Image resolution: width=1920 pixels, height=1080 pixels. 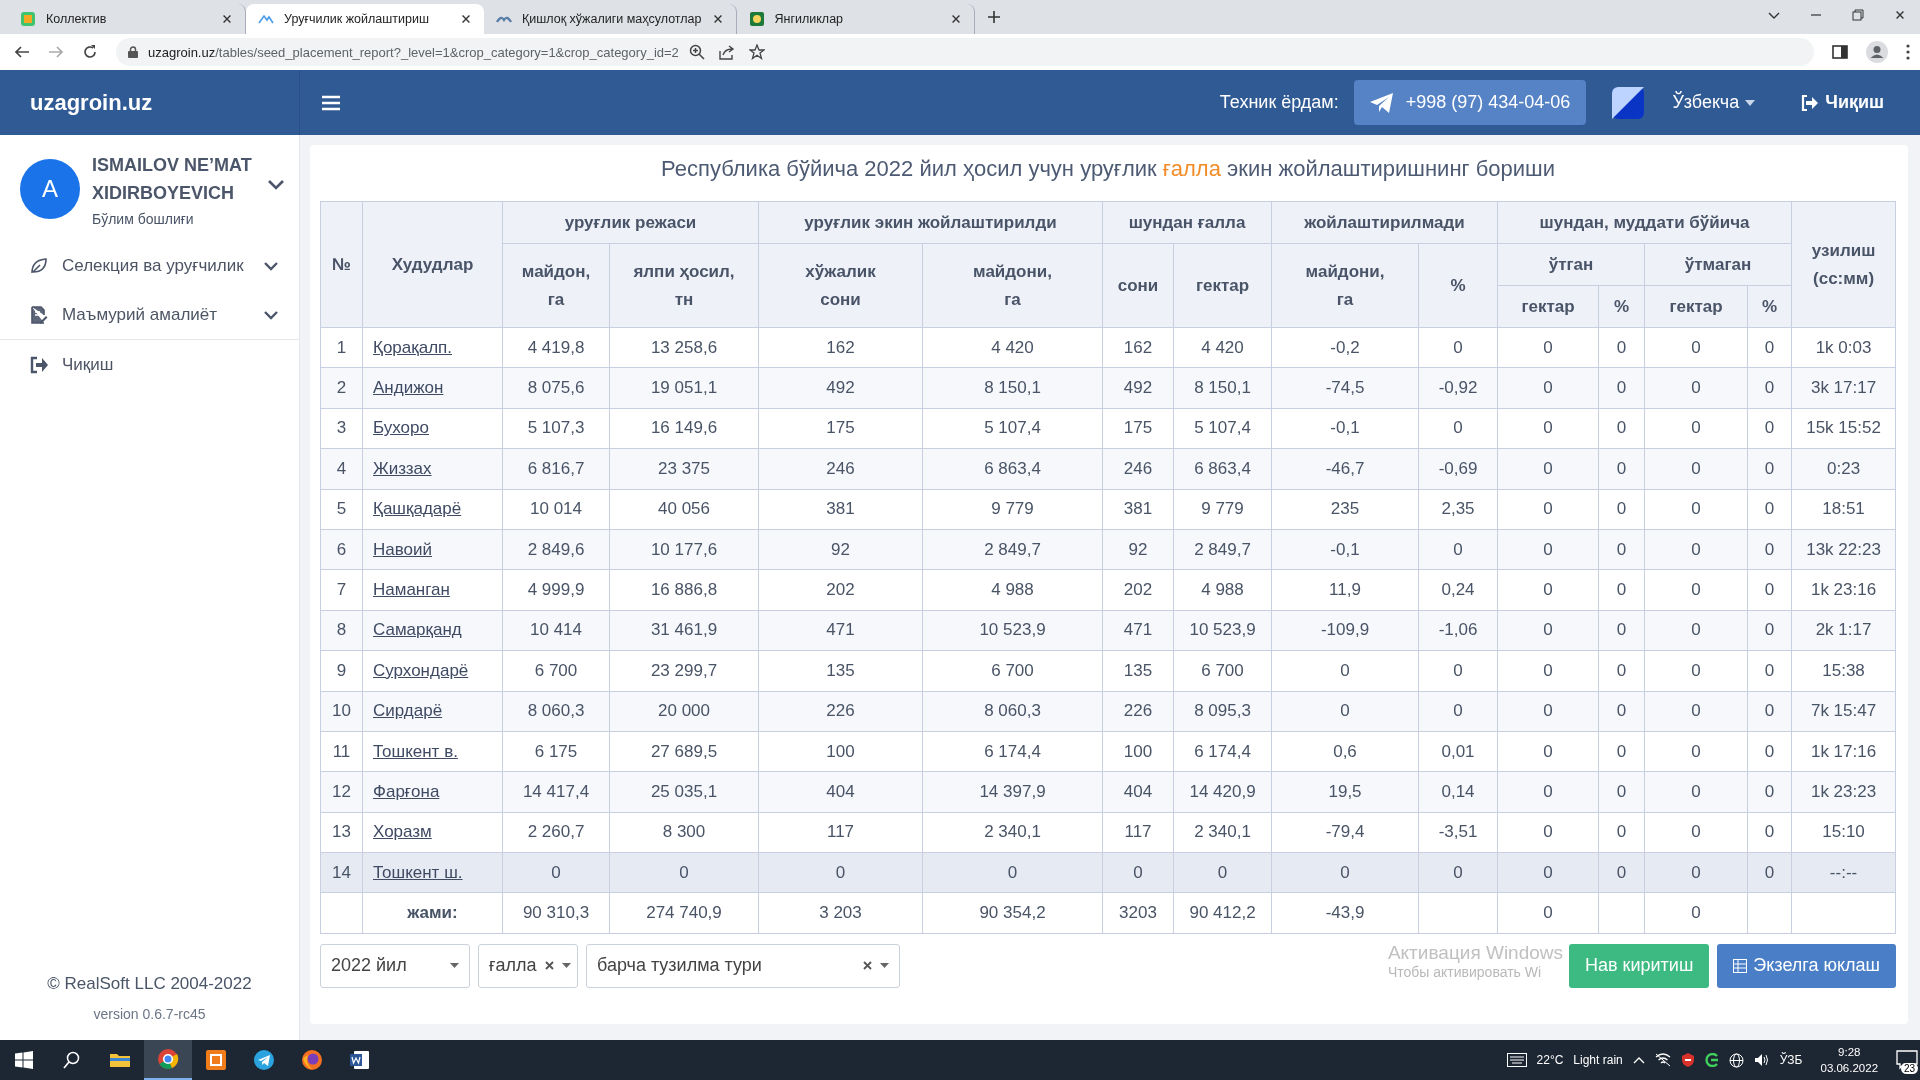 I want to click on app-logo-icon, so click(x=1628, y=102).